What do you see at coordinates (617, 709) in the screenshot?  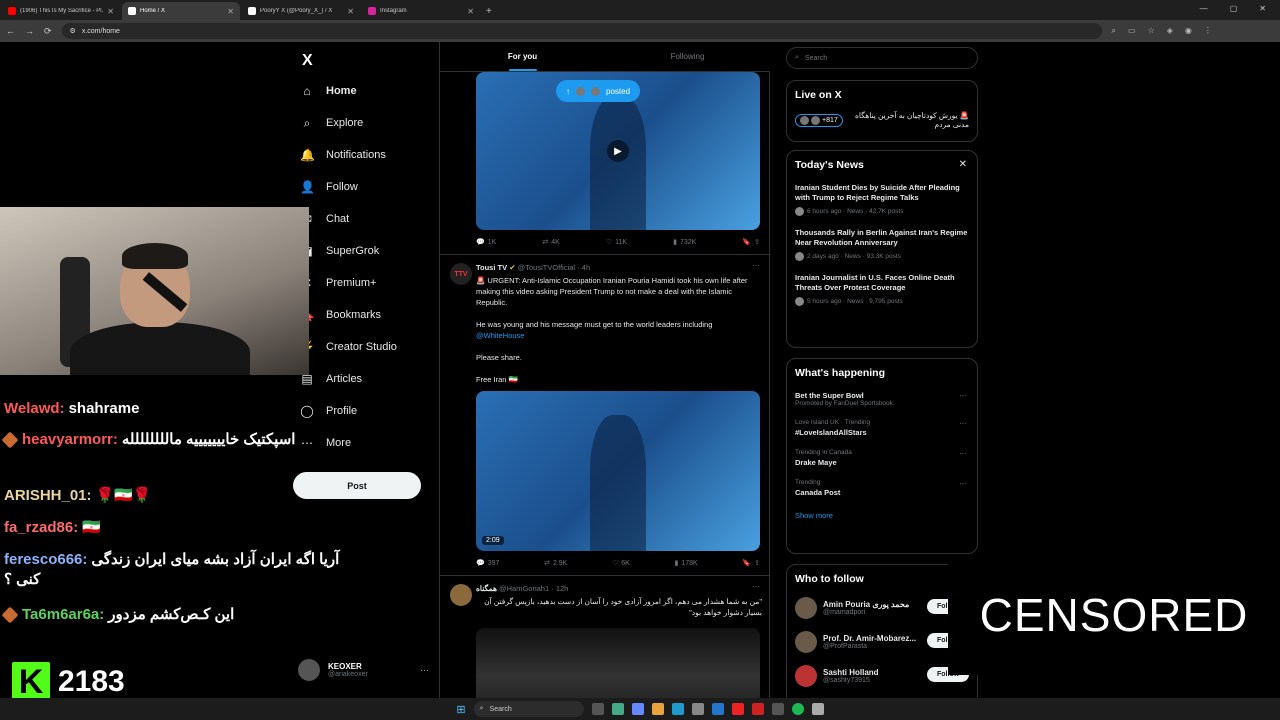 I see `chrome-icon` at bounding box center [617, 709].